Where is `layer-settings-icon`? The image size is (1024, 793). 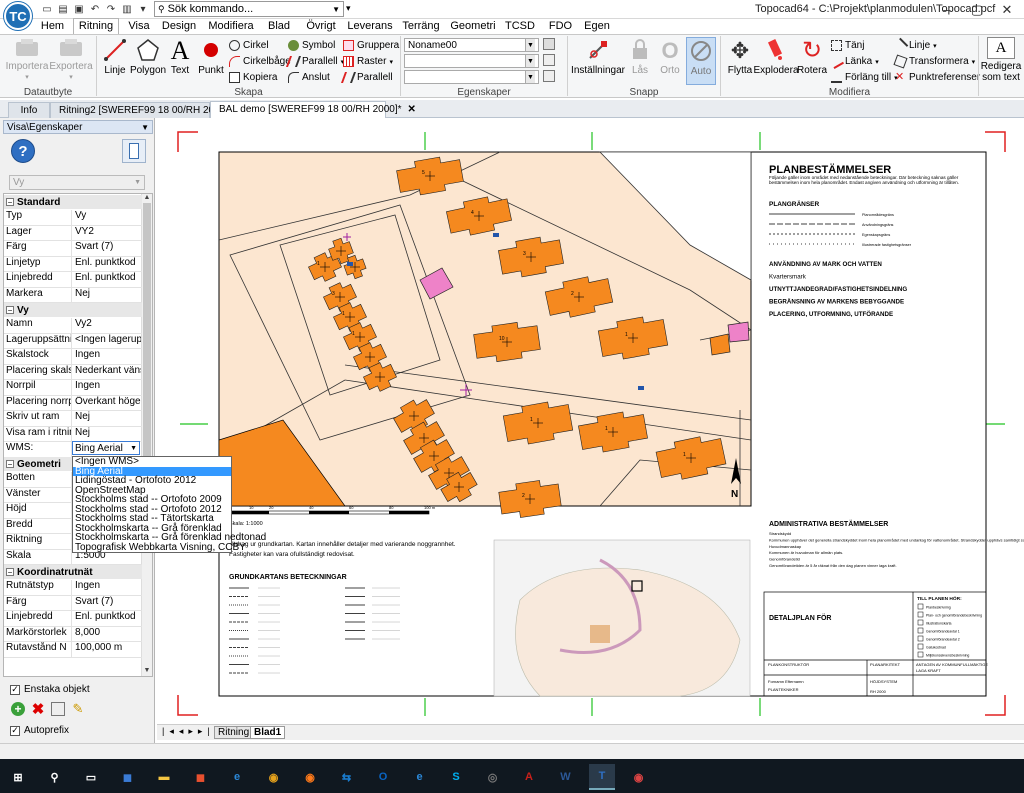 layer-settings-icon is located at coordinates (549, 44).